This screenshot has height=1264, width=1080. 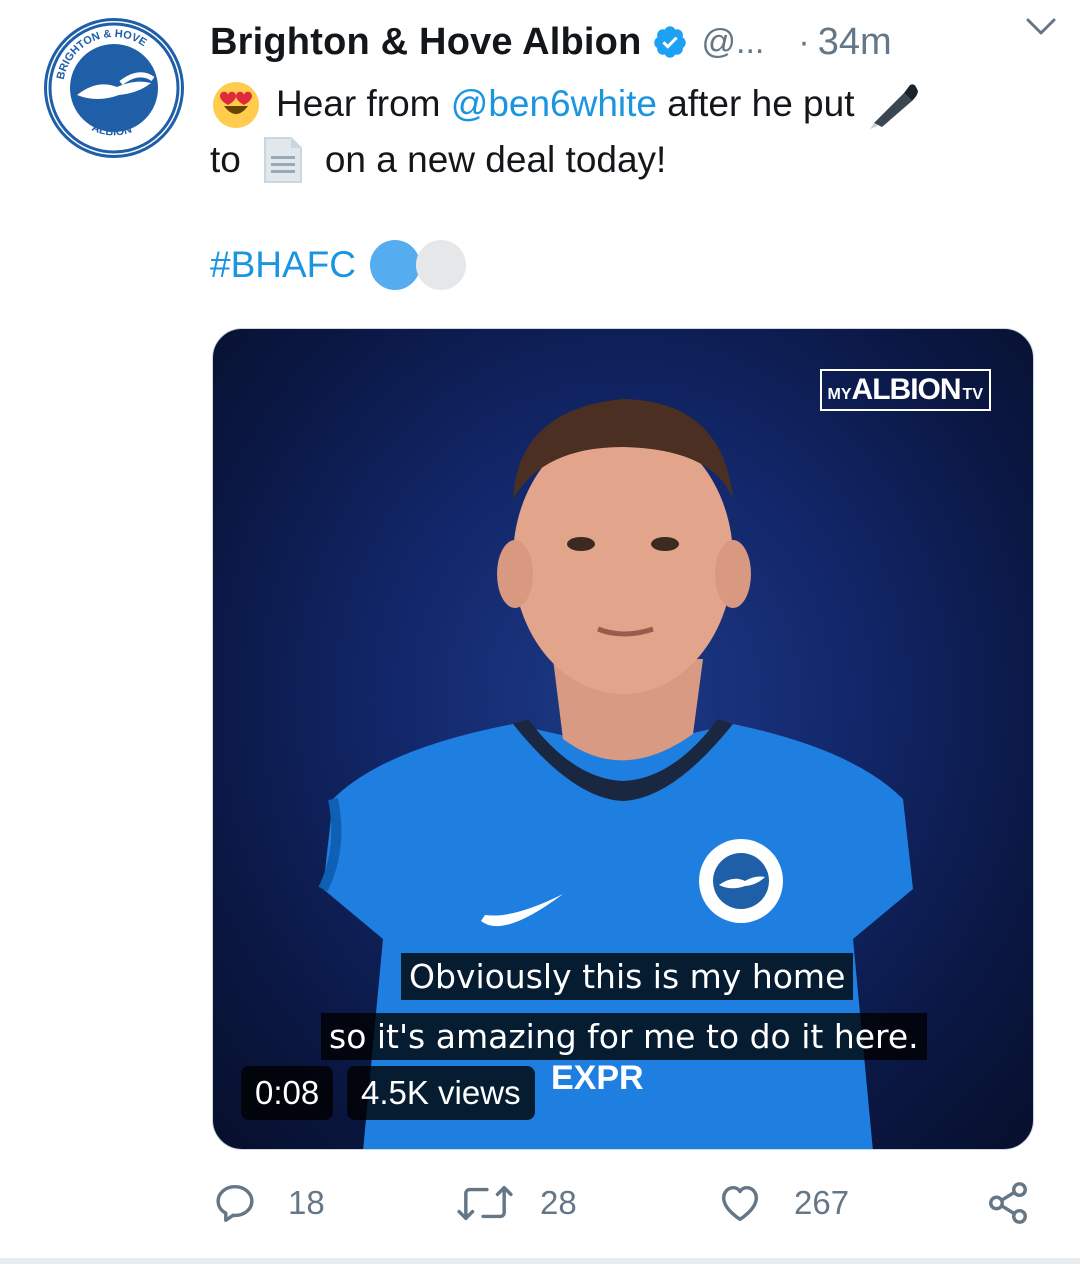 I want to click on share-icon, so click(x=1008, y=1203).